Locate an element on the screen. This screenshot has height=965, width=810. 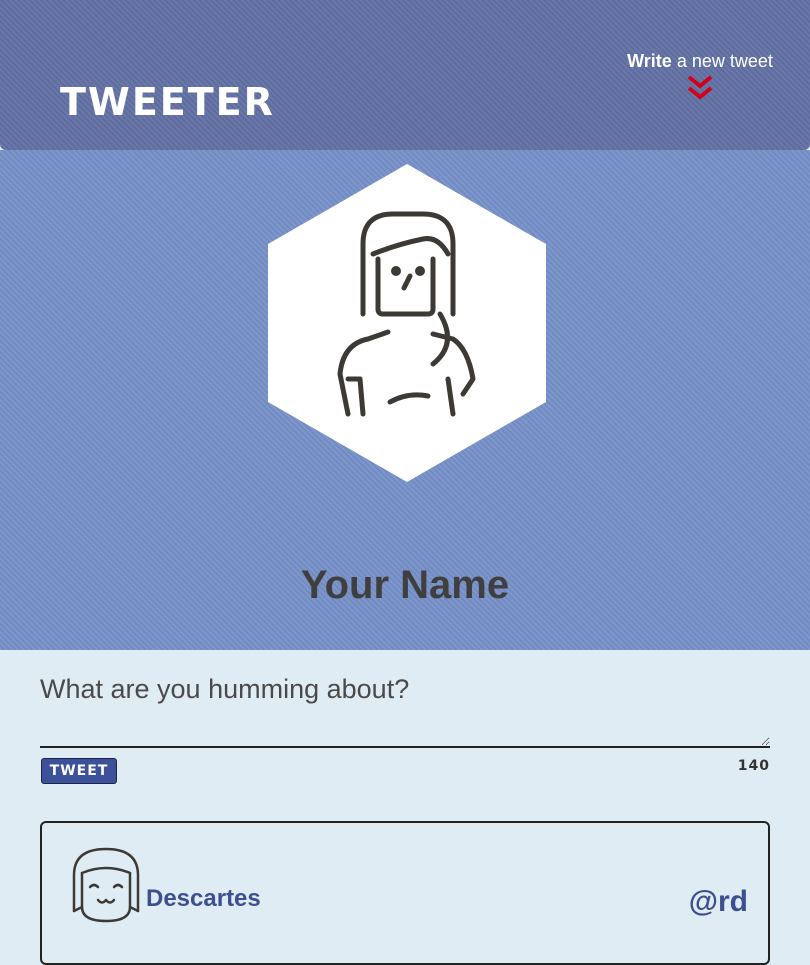
app-logo: TWEETER is located at coordinates (167, 102).